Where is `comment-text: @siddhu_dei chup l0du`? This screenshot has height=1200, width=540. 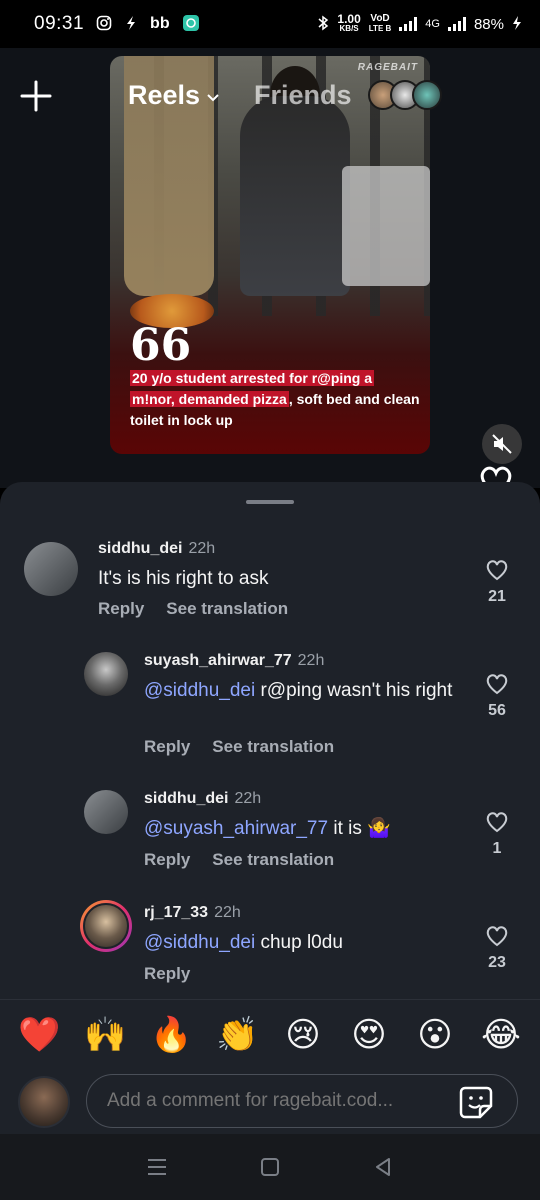
comment-text: @siddhu_dei chup l0du is located at coordinates (304, 942).